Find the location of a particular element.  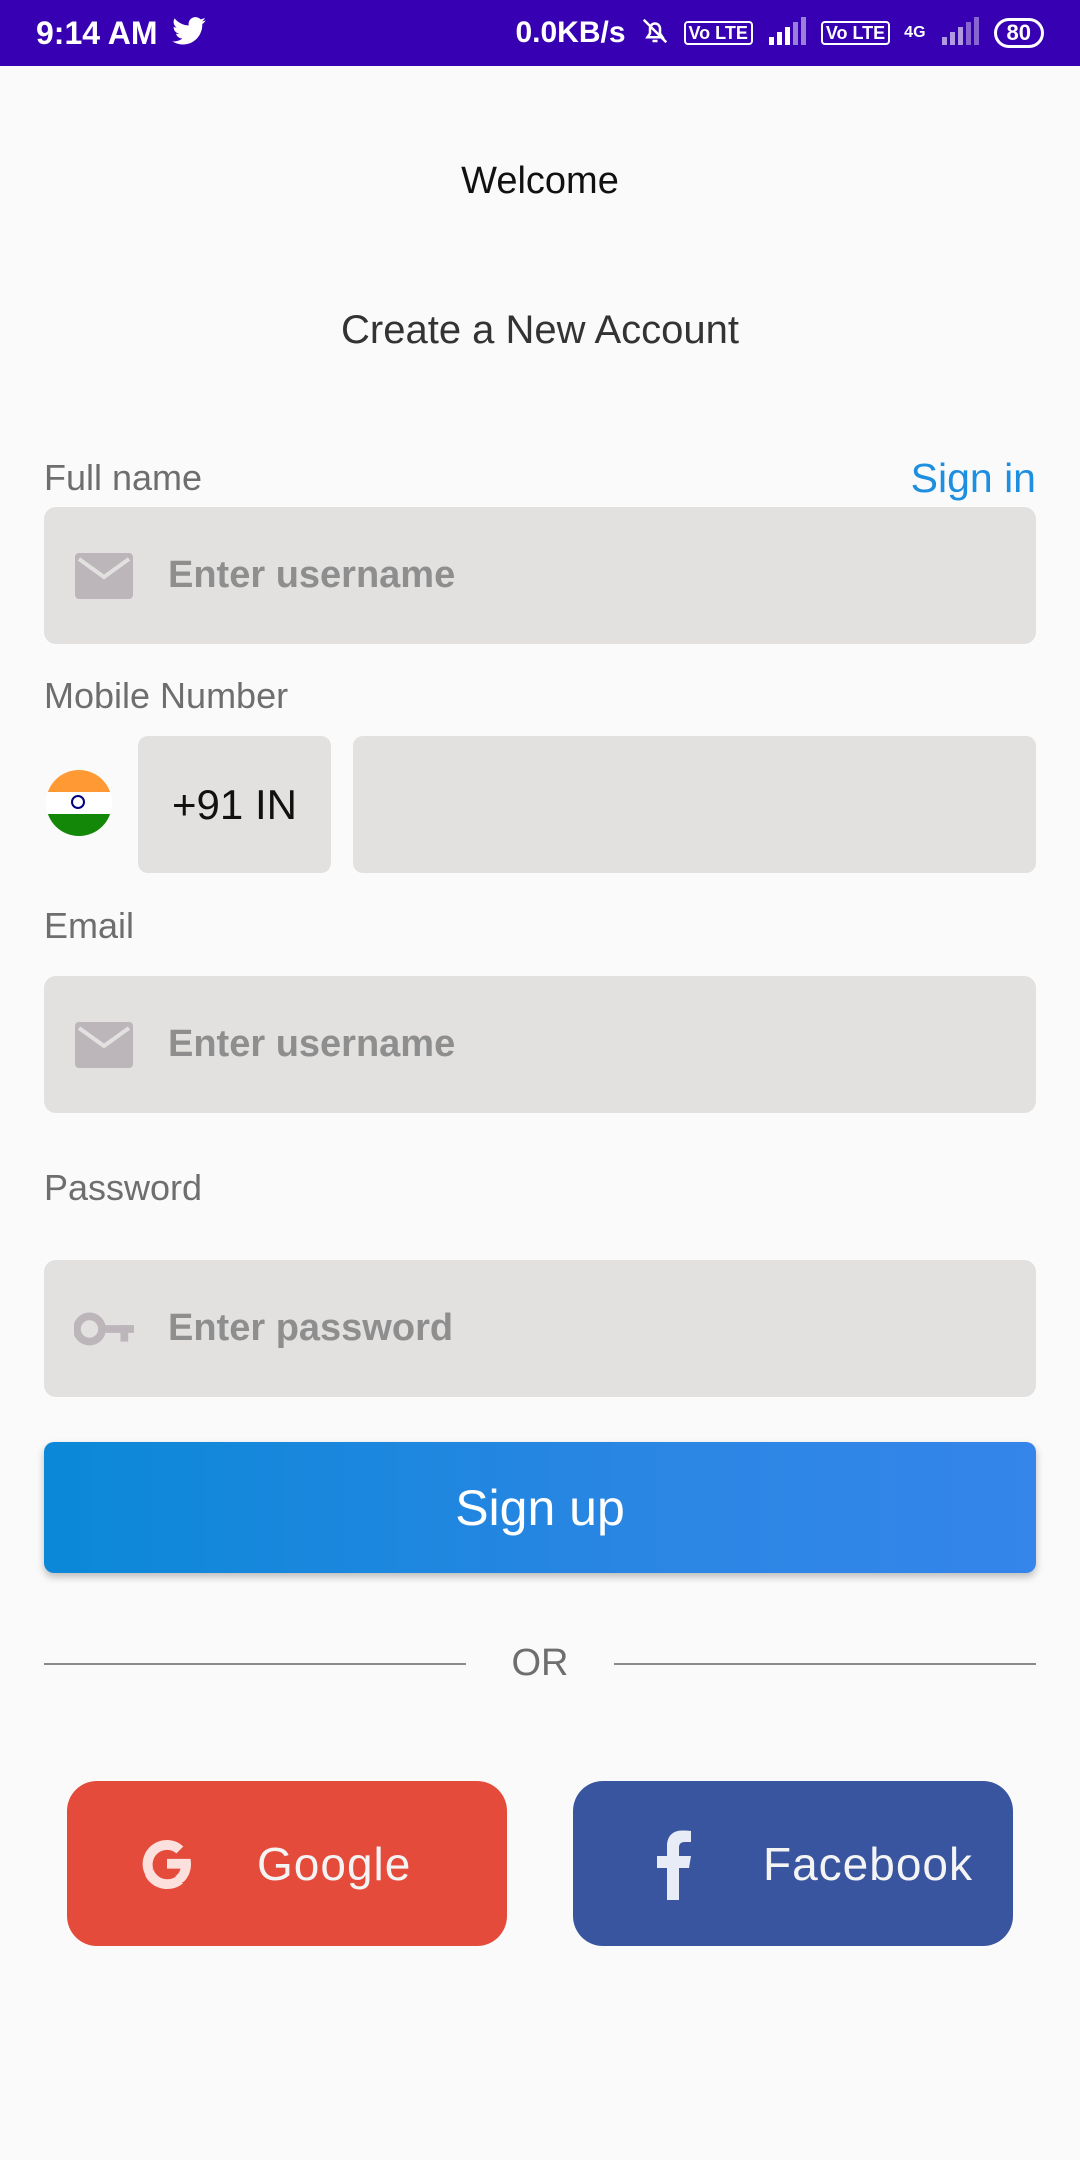

battery-indicator: 80 is located at coordinates (1018, 33).